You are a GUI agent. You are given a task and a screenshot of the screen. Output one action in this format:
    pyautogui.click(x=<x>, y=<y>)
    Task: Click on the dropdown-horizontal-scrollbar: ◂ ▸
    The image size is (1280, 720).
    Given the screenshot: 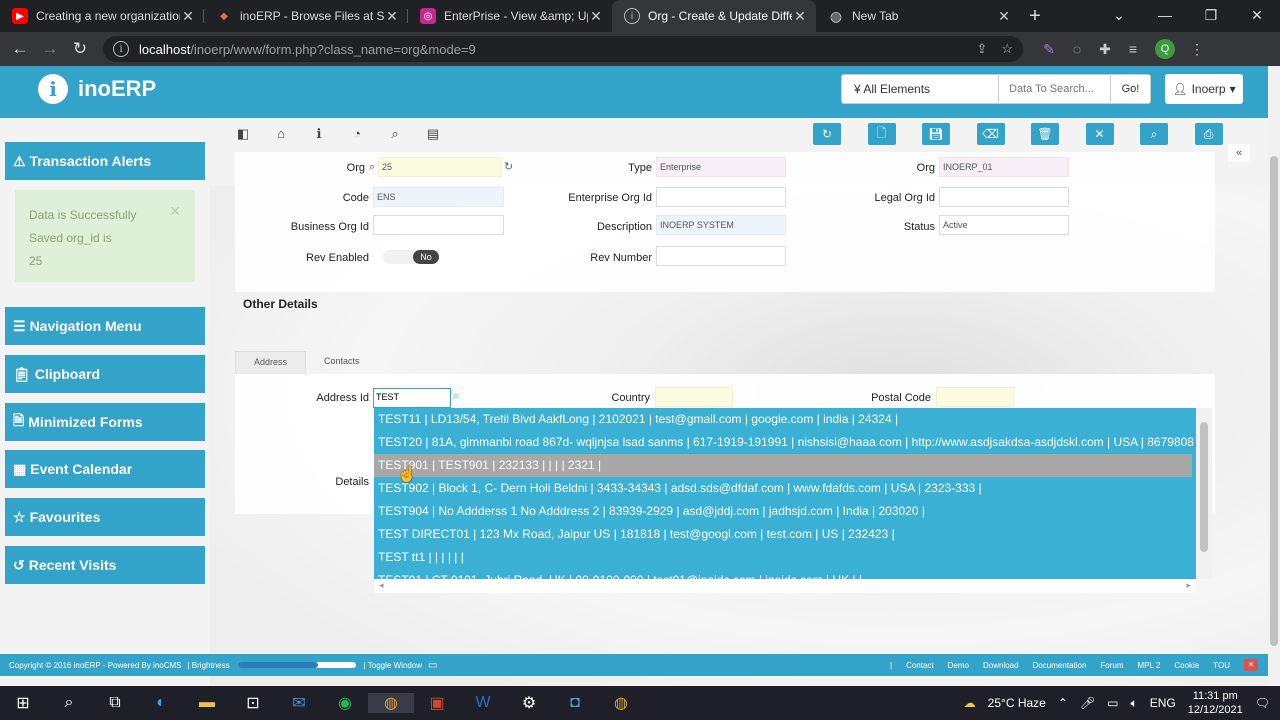 What is the action you would take?
    pyautogui.click(x=785, y=586)
    